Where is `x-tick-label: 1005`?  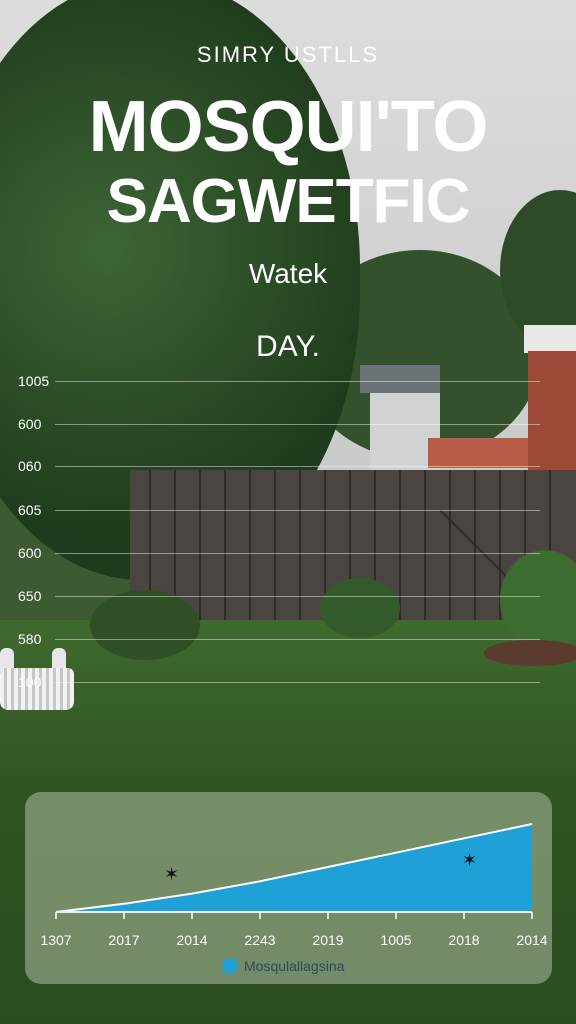 x-tick-label: 1005 is located at coordinates (395, 940).